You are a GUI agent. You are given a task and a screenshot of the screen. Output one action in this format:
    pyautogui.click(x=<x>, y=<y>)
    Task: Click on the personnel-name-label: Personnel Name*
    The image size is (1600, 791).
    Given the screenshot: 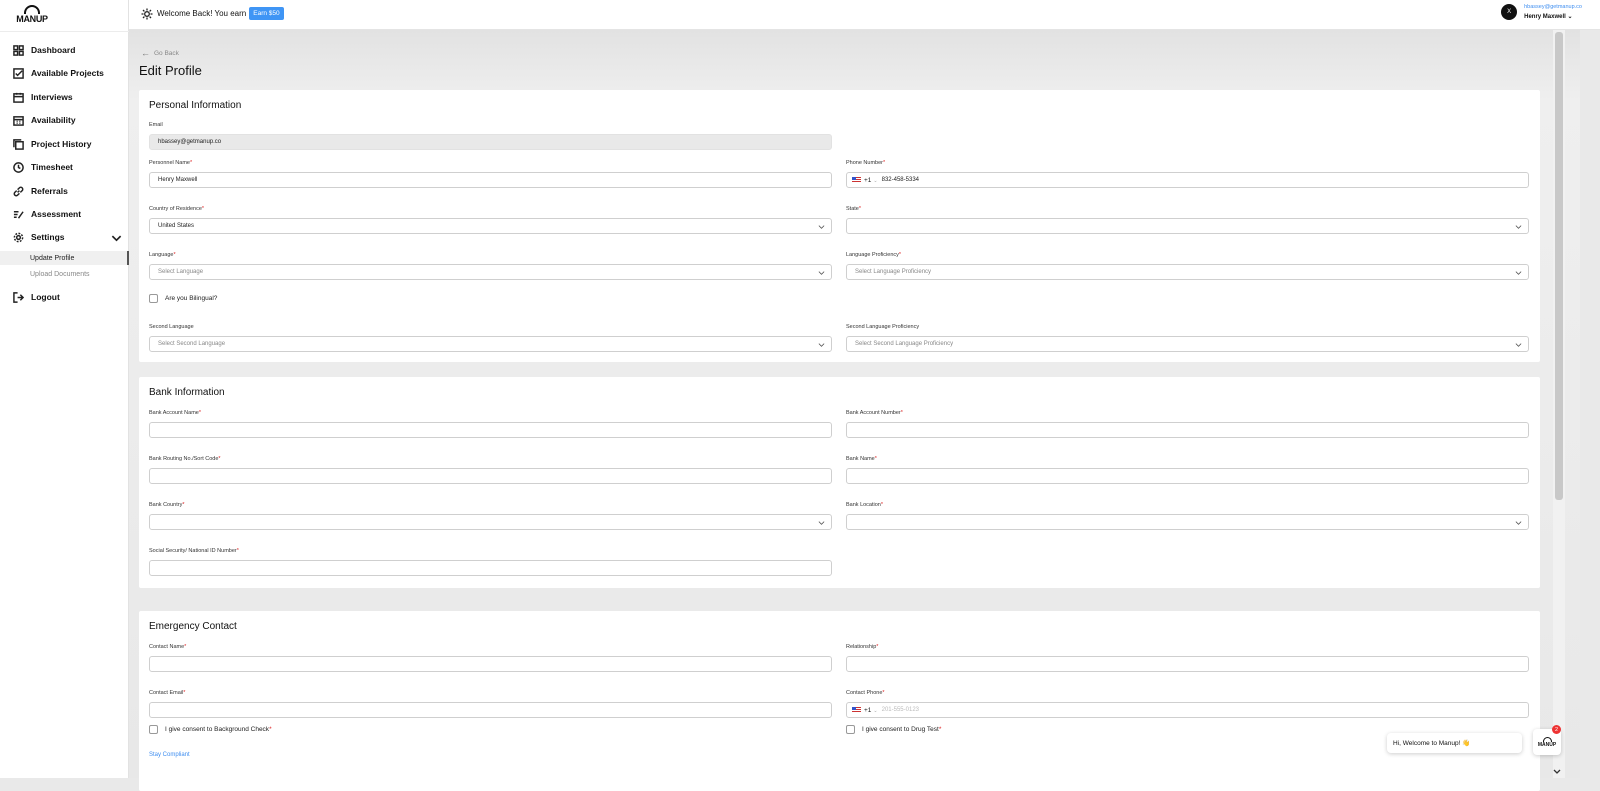 What is the action you would take?
    pyautogui.click(x=171, y=163)
    